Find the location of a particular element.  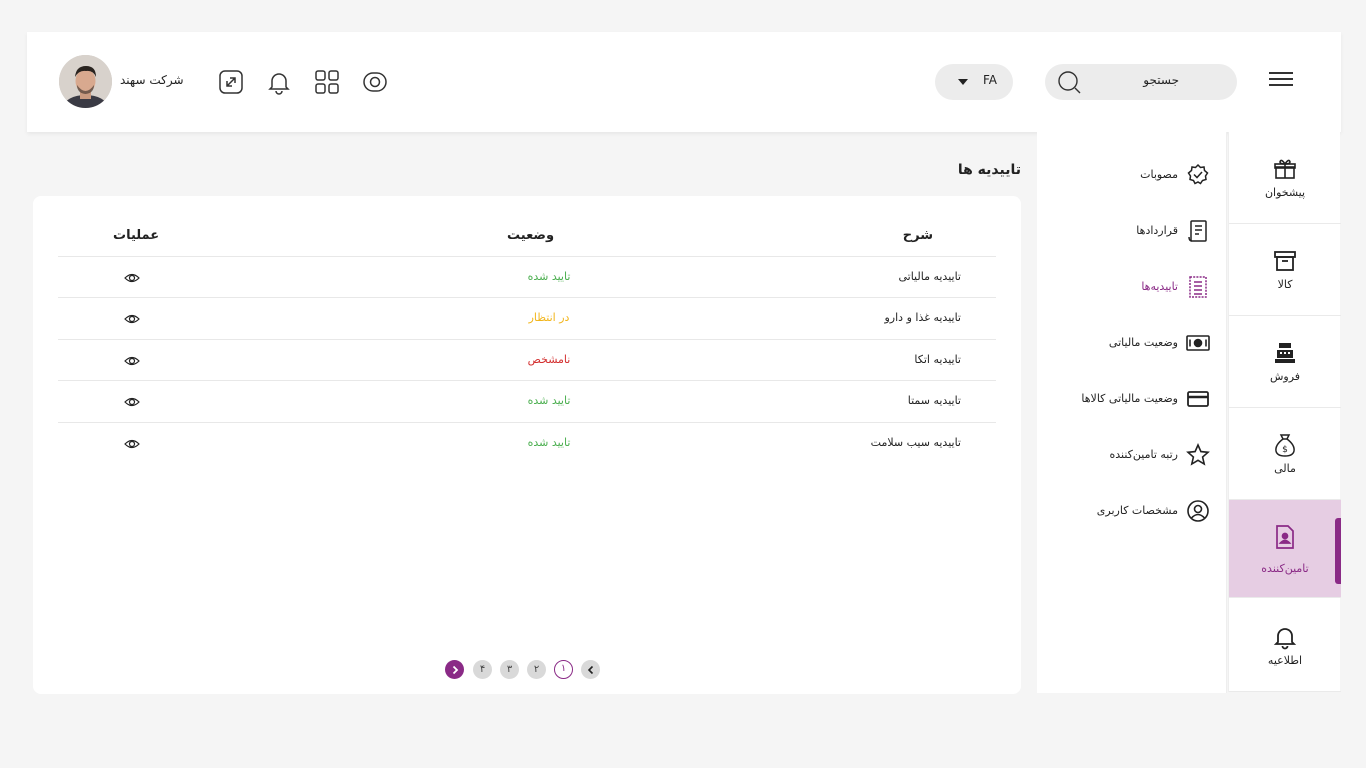

submenu-item-goods-tax-status: وضعیت مالیاتی کالاها is located at coordinates (1131, 399).